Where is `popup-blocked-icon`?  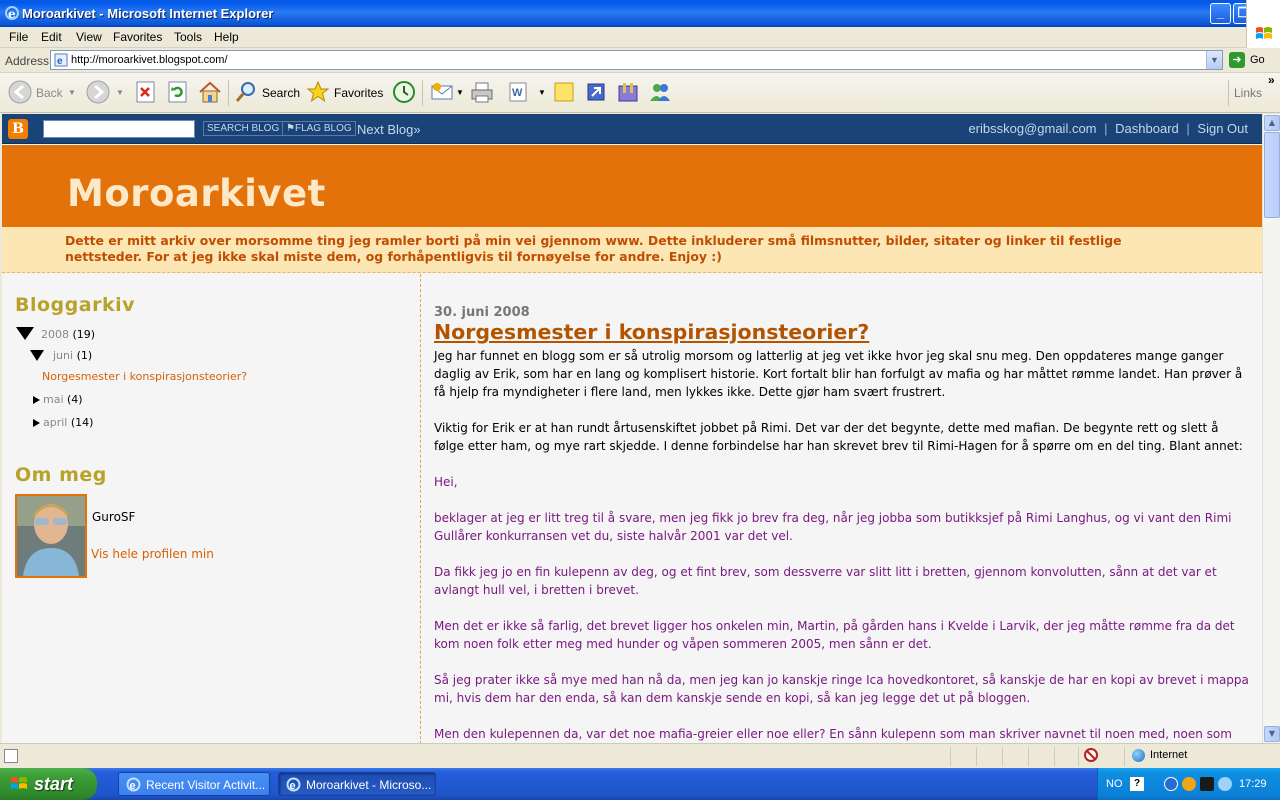
popup-blocked-icon is located at coordinates (1091, 755).